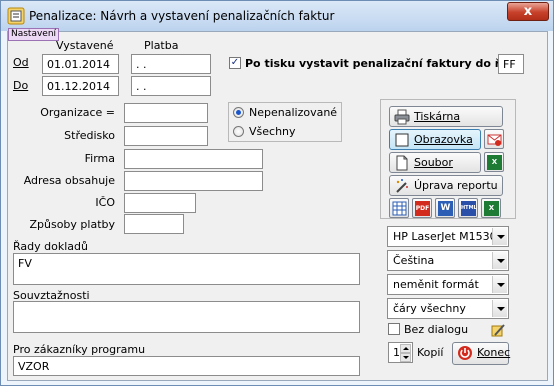  Describe the element at coordinates (154, 224) in the screenshot. I see `zpusoby-platby-input` at that location.